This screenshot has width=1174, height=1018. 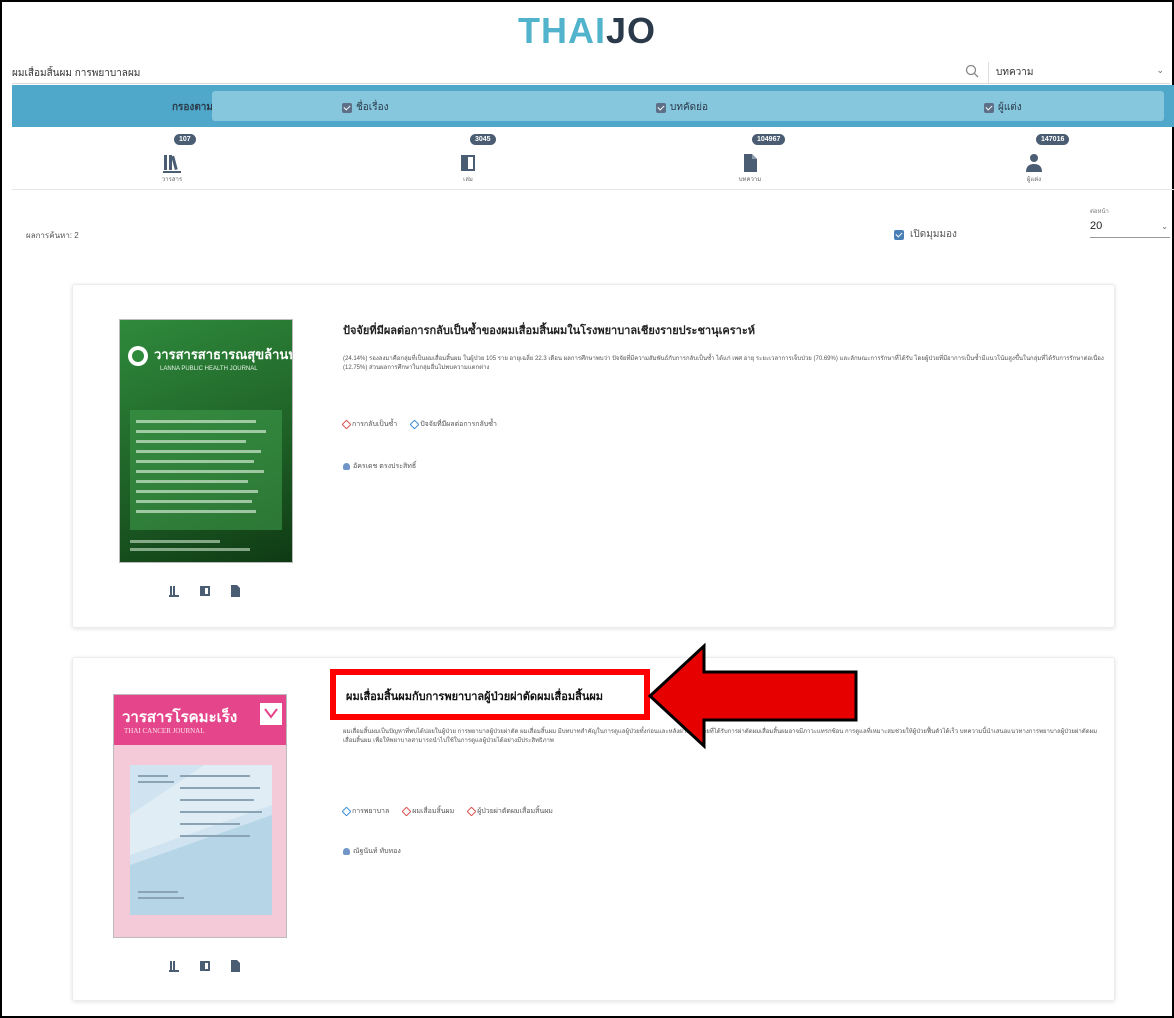 What do you see at coordinates (587, 31) in the screenshot?
I see `thaijo-logo: THAIJO` at bounding box center [587, 31].